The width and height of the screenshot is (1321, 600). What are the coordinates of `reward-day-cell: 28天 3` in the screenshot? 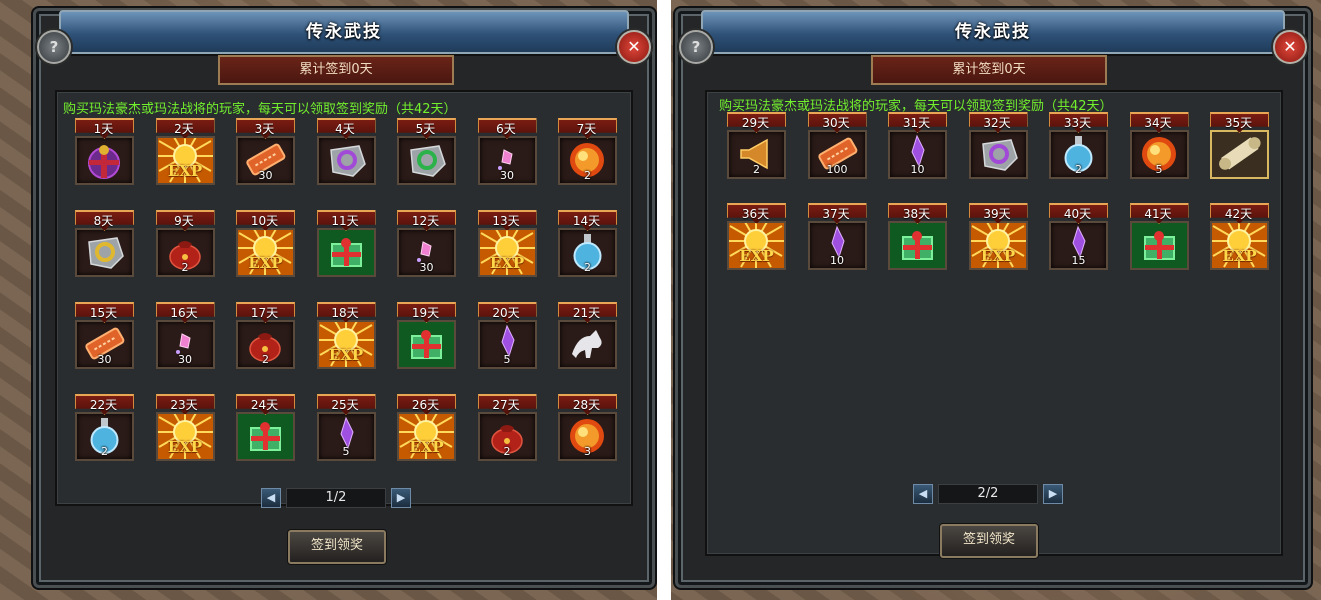 It's located at (586, 427).